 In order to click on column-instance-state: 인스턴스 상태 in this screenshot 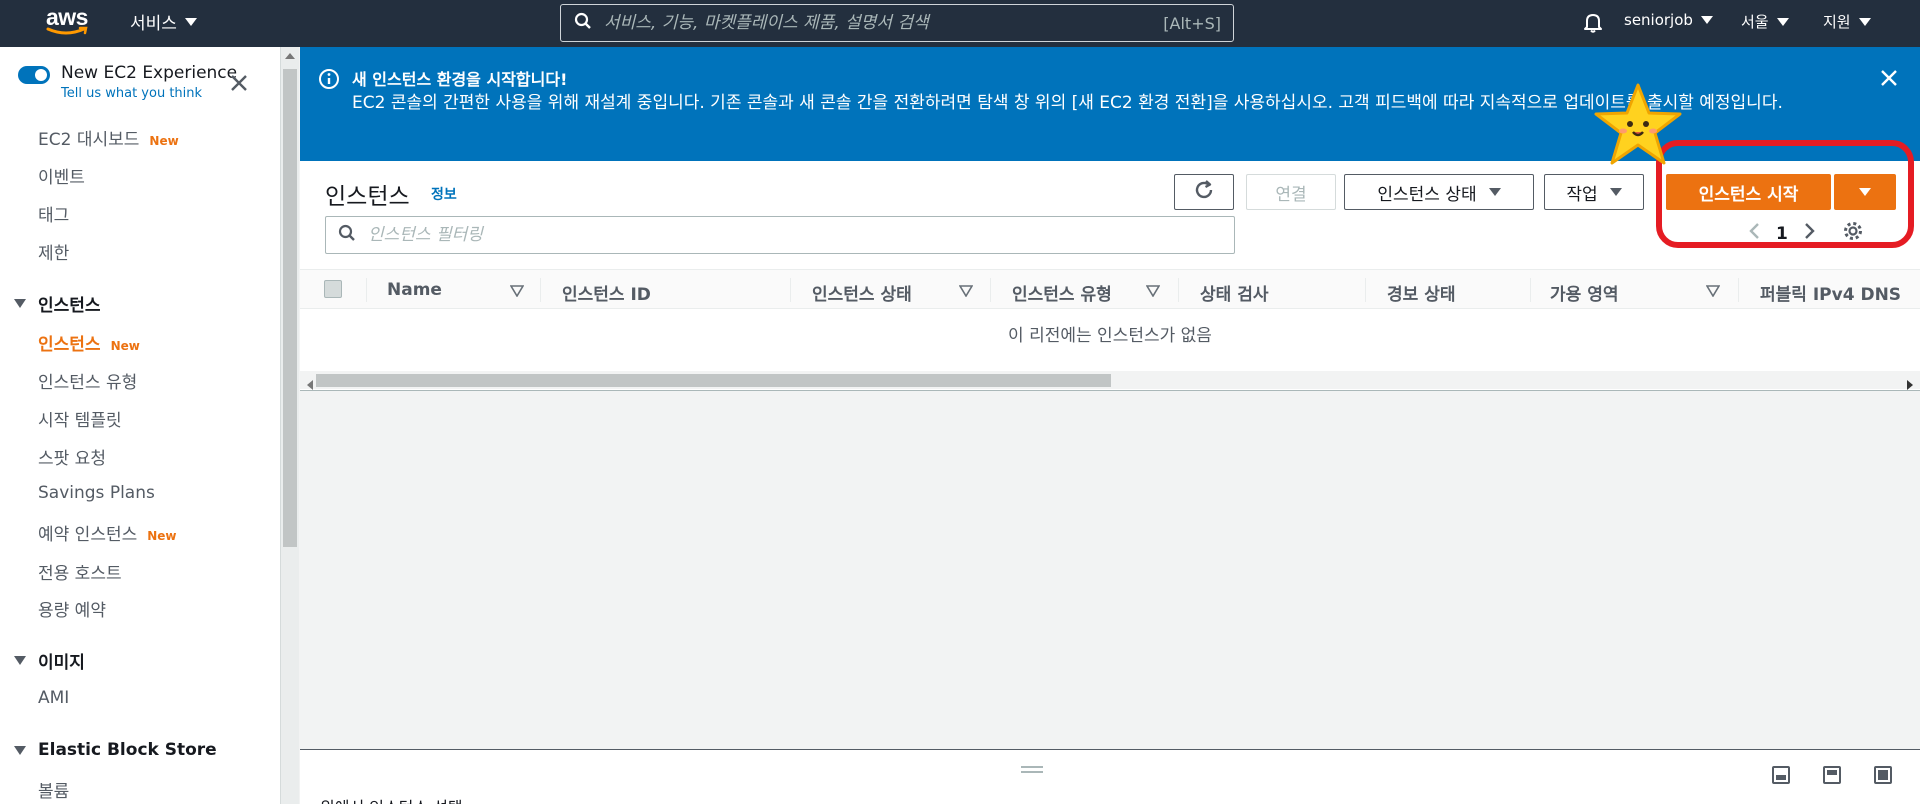, I will do `click(862, 292)`.